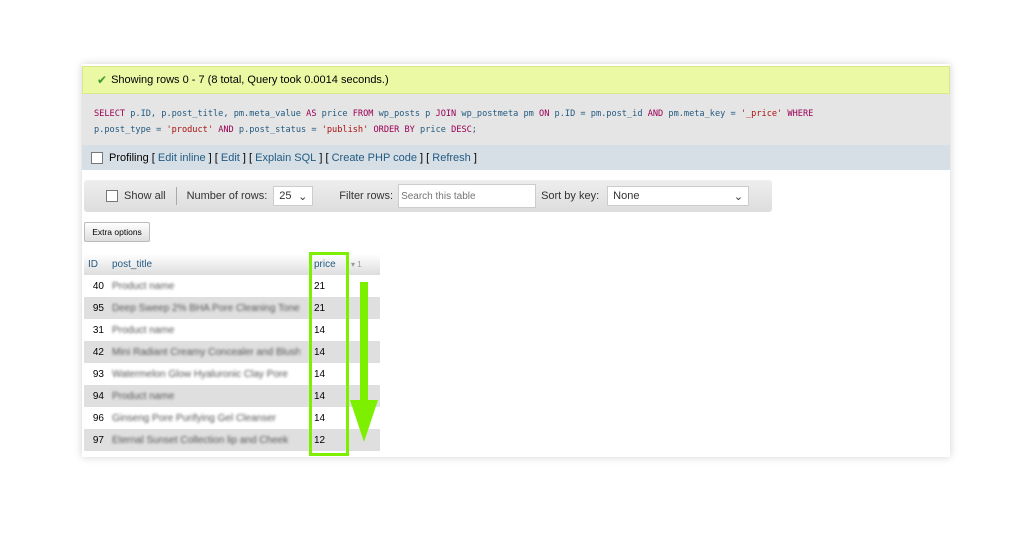 This screenshot has height=538, width=1024. Describe the element at coordinates (194, 418) in the screenshot. I see `post-title-text: Ginseng Pore Purifying Gel Cleanser` at that location.